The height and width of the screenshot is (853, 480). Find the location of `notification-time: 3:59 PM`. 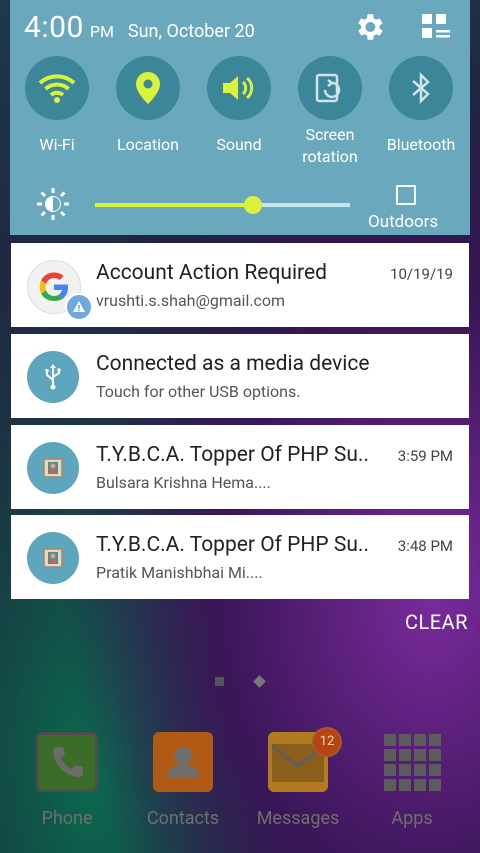

notification-time: 3:59 PM is located at coordinates (425, 456).